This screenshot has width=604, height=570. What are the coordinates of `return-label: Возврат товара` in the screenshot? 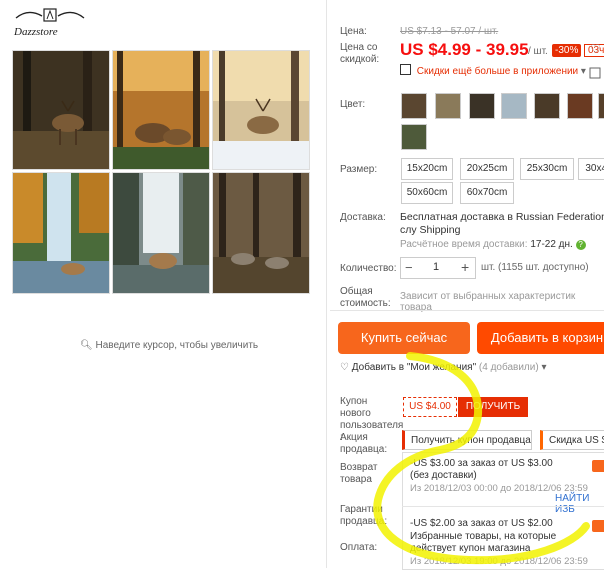 It's located at (359, 473).